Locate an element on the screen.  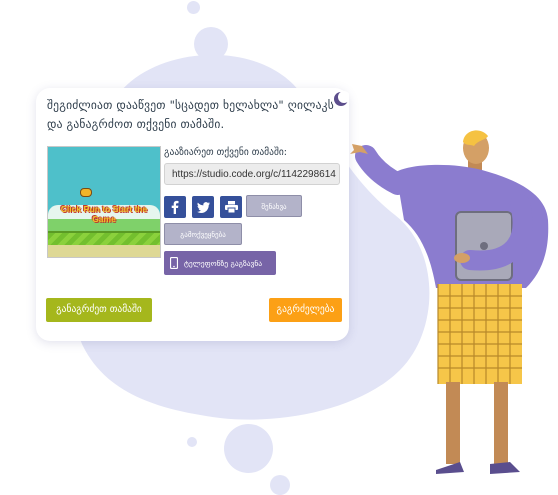
facebook-share-button is located at coordinates (175, 207).